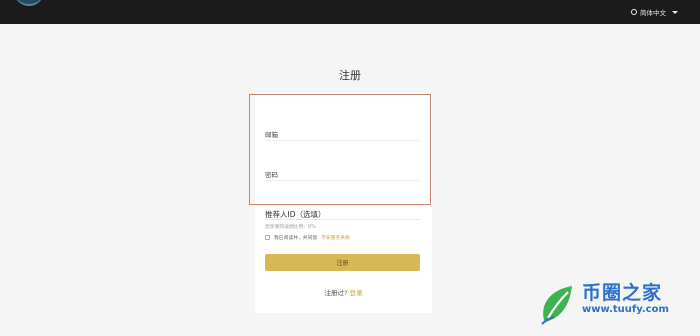  Describe the element at coordinates (625, 309) in the screenshot. I see `watermark-url: www.tuufy.com` at that location.